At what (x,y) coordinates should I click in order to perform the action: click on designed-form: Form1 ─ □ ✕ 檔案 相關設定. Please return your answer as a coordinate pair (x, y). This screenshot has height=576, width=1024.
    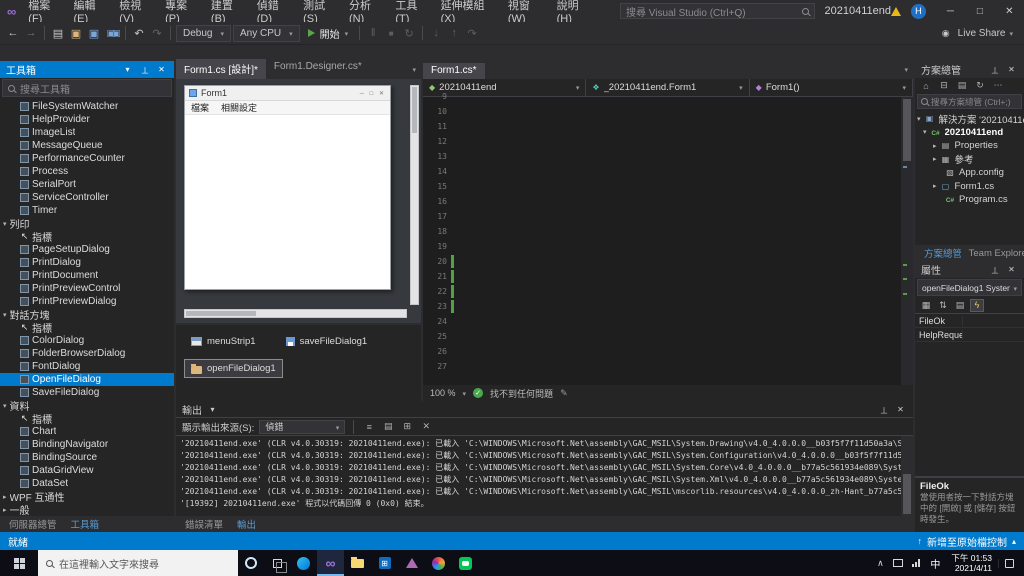
    Looking at the image, I should click on (287, 187).